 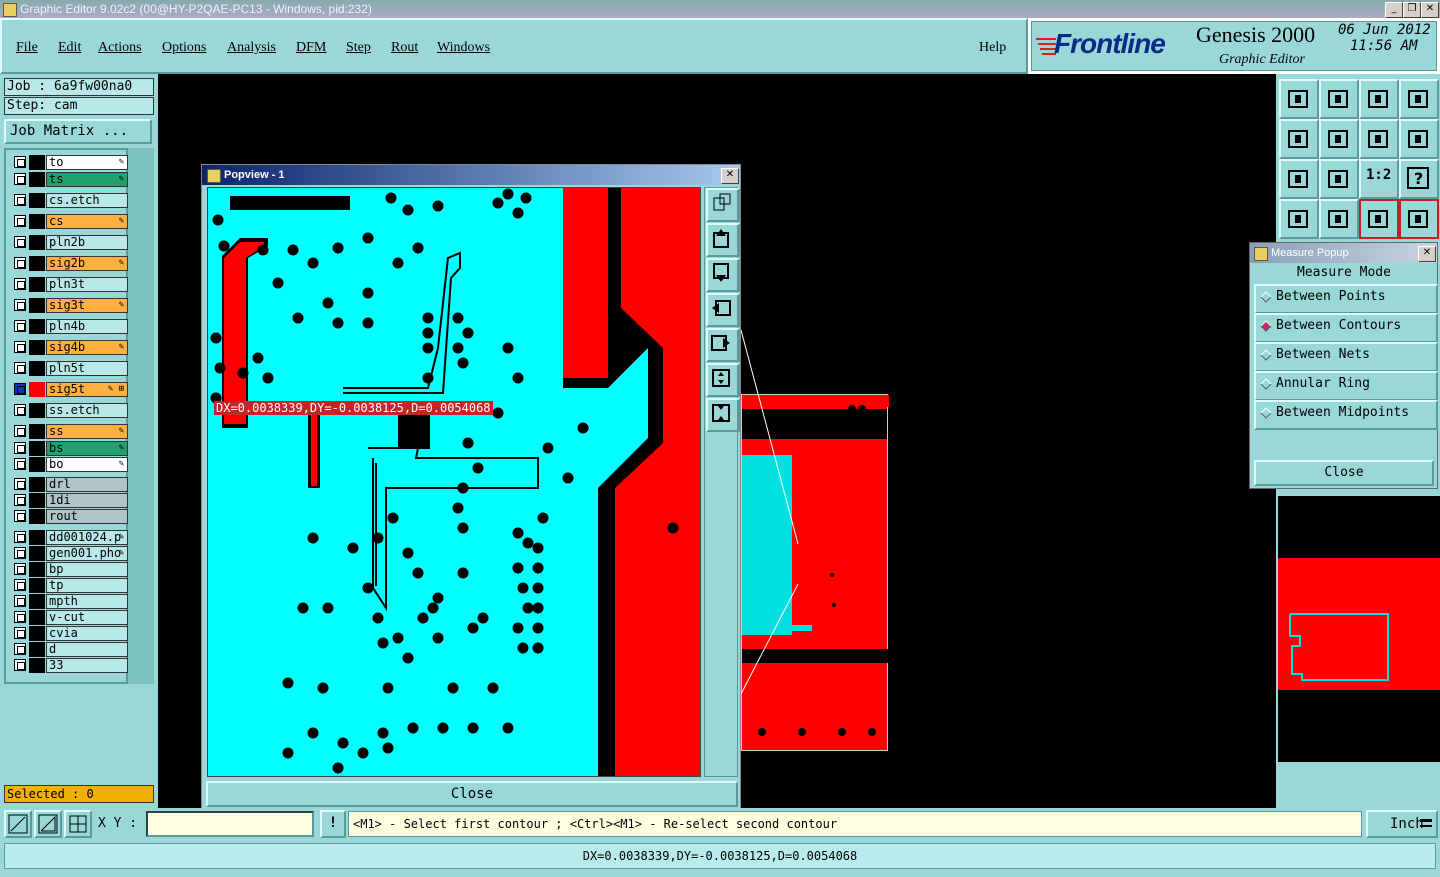 I want to click on layer-name: sig5t ✎ ⊞, so click(x=87, y=389).